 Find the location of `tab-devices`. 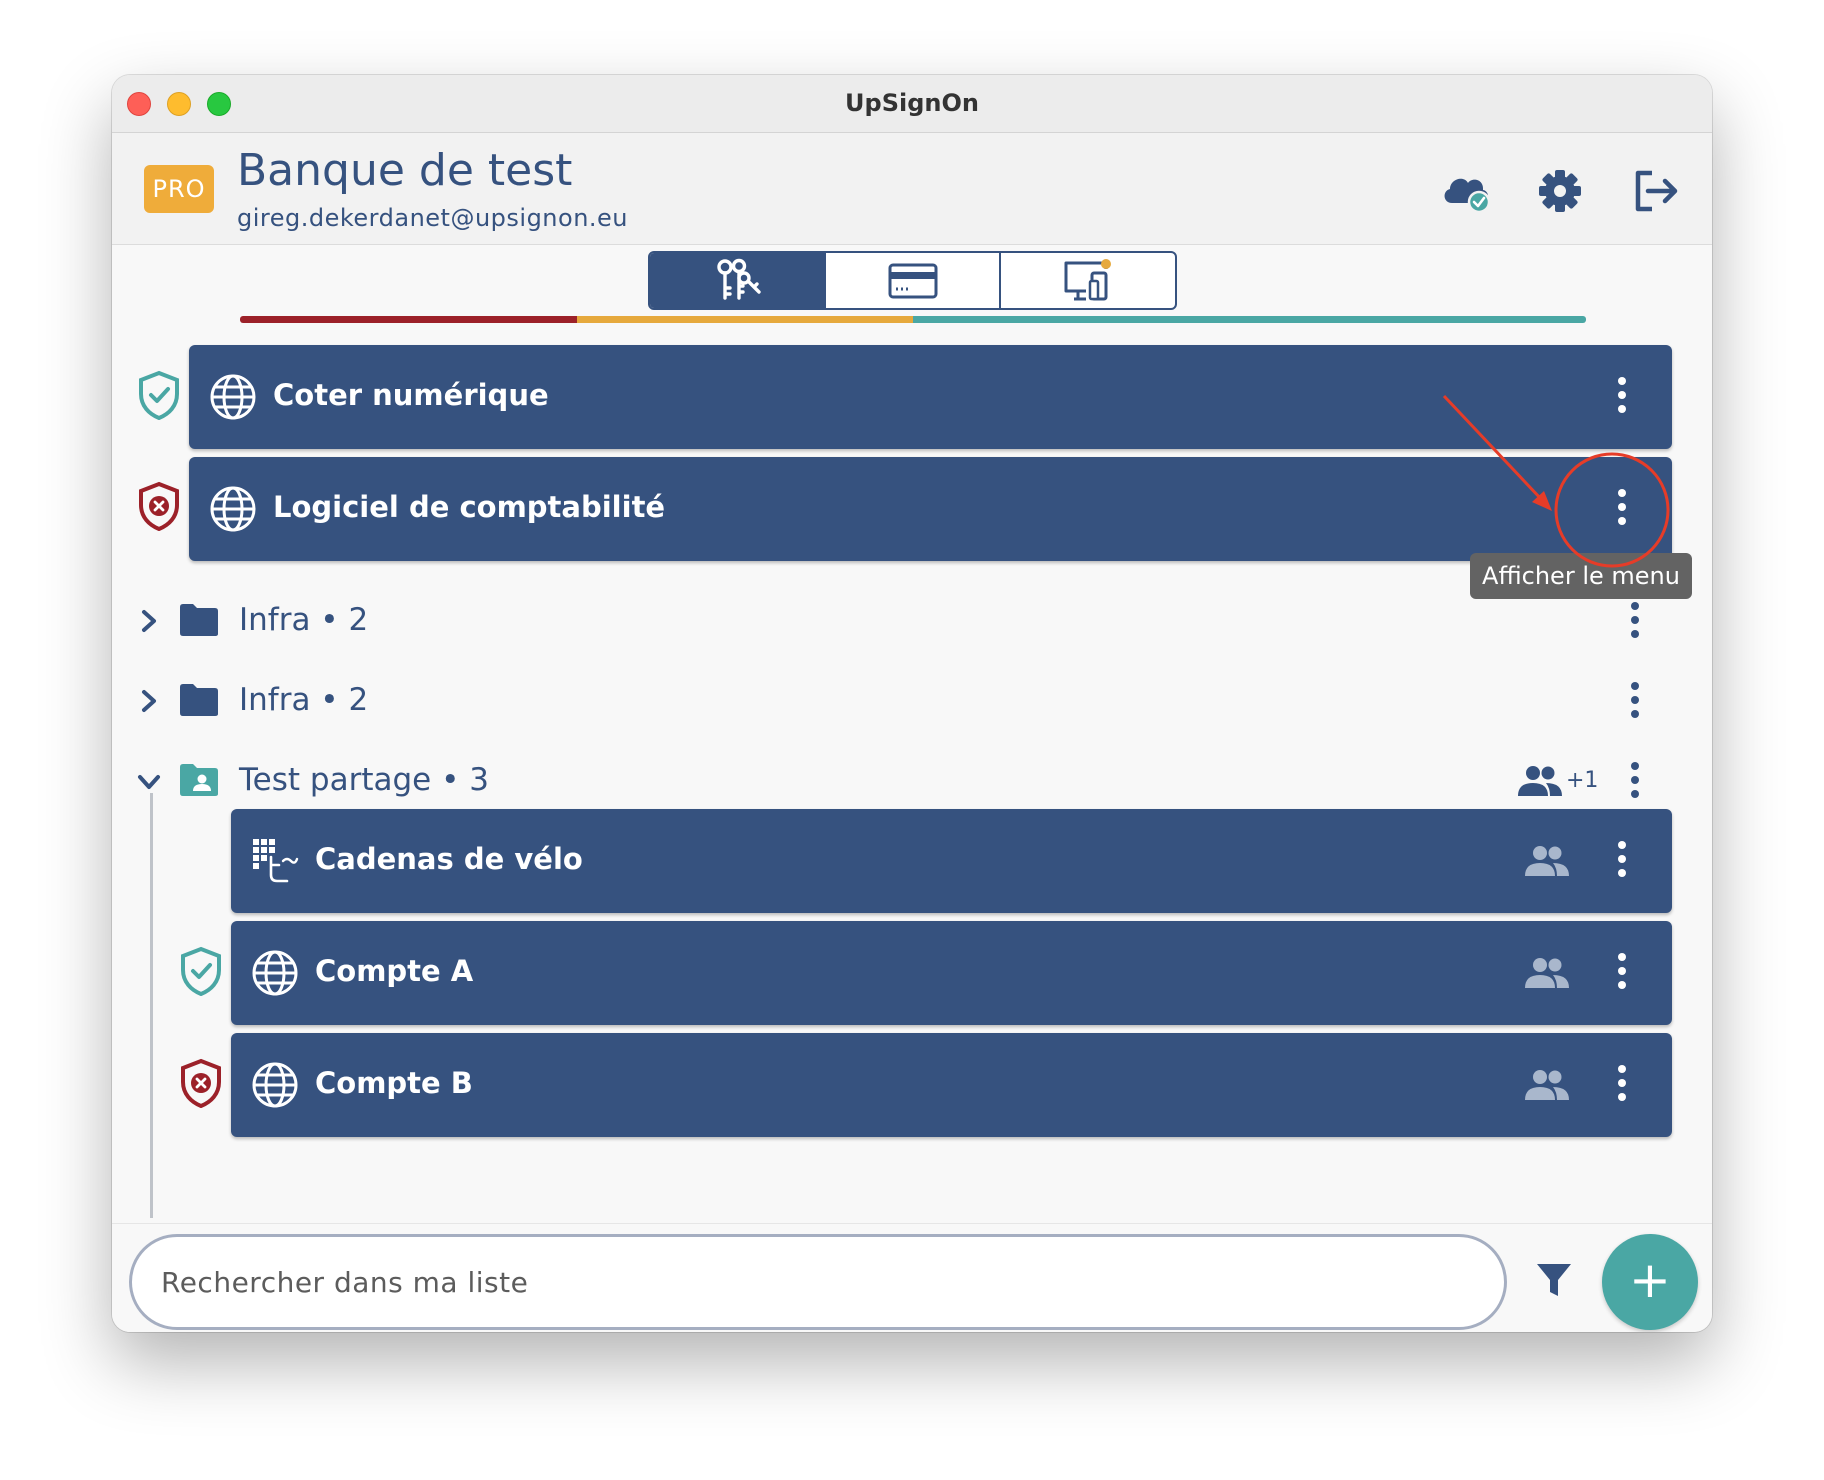

tab-devices is located at coordinates (1087, 280).